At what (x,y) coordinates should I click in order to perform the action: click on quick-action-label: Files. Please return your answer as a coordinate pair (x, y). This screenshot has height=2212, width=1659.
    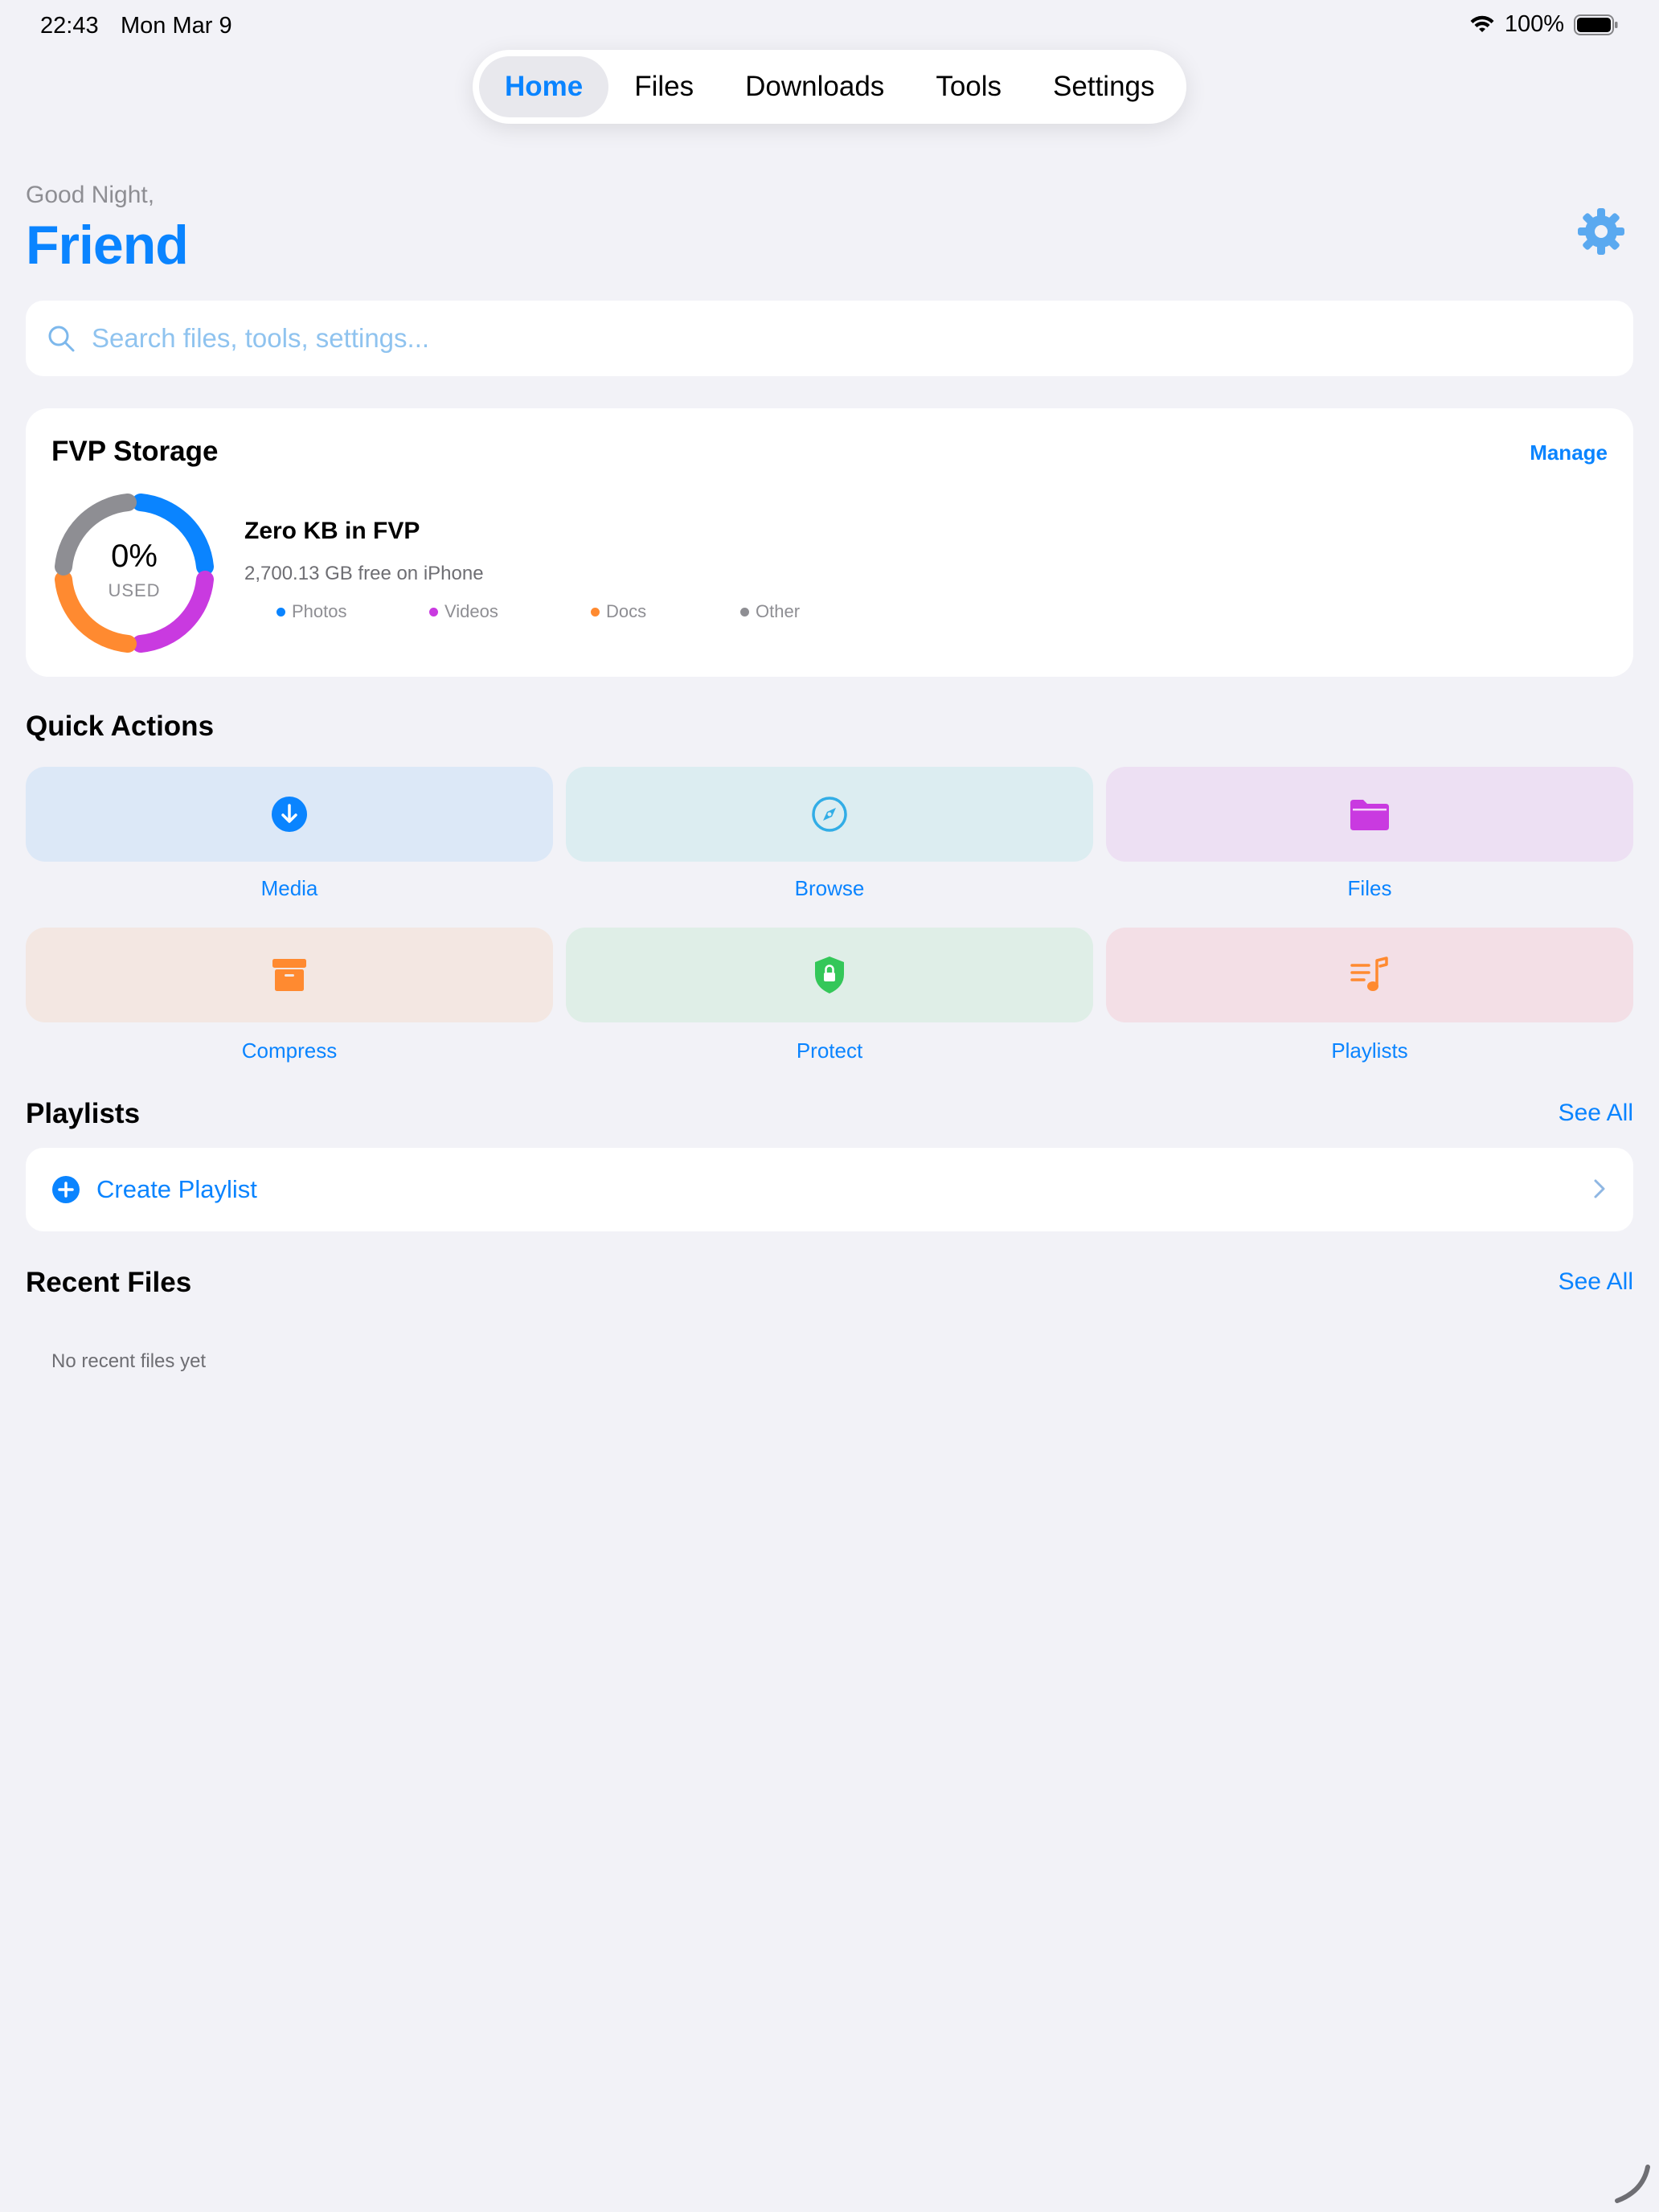
    Looking at the image, I should click on (1369, 888).